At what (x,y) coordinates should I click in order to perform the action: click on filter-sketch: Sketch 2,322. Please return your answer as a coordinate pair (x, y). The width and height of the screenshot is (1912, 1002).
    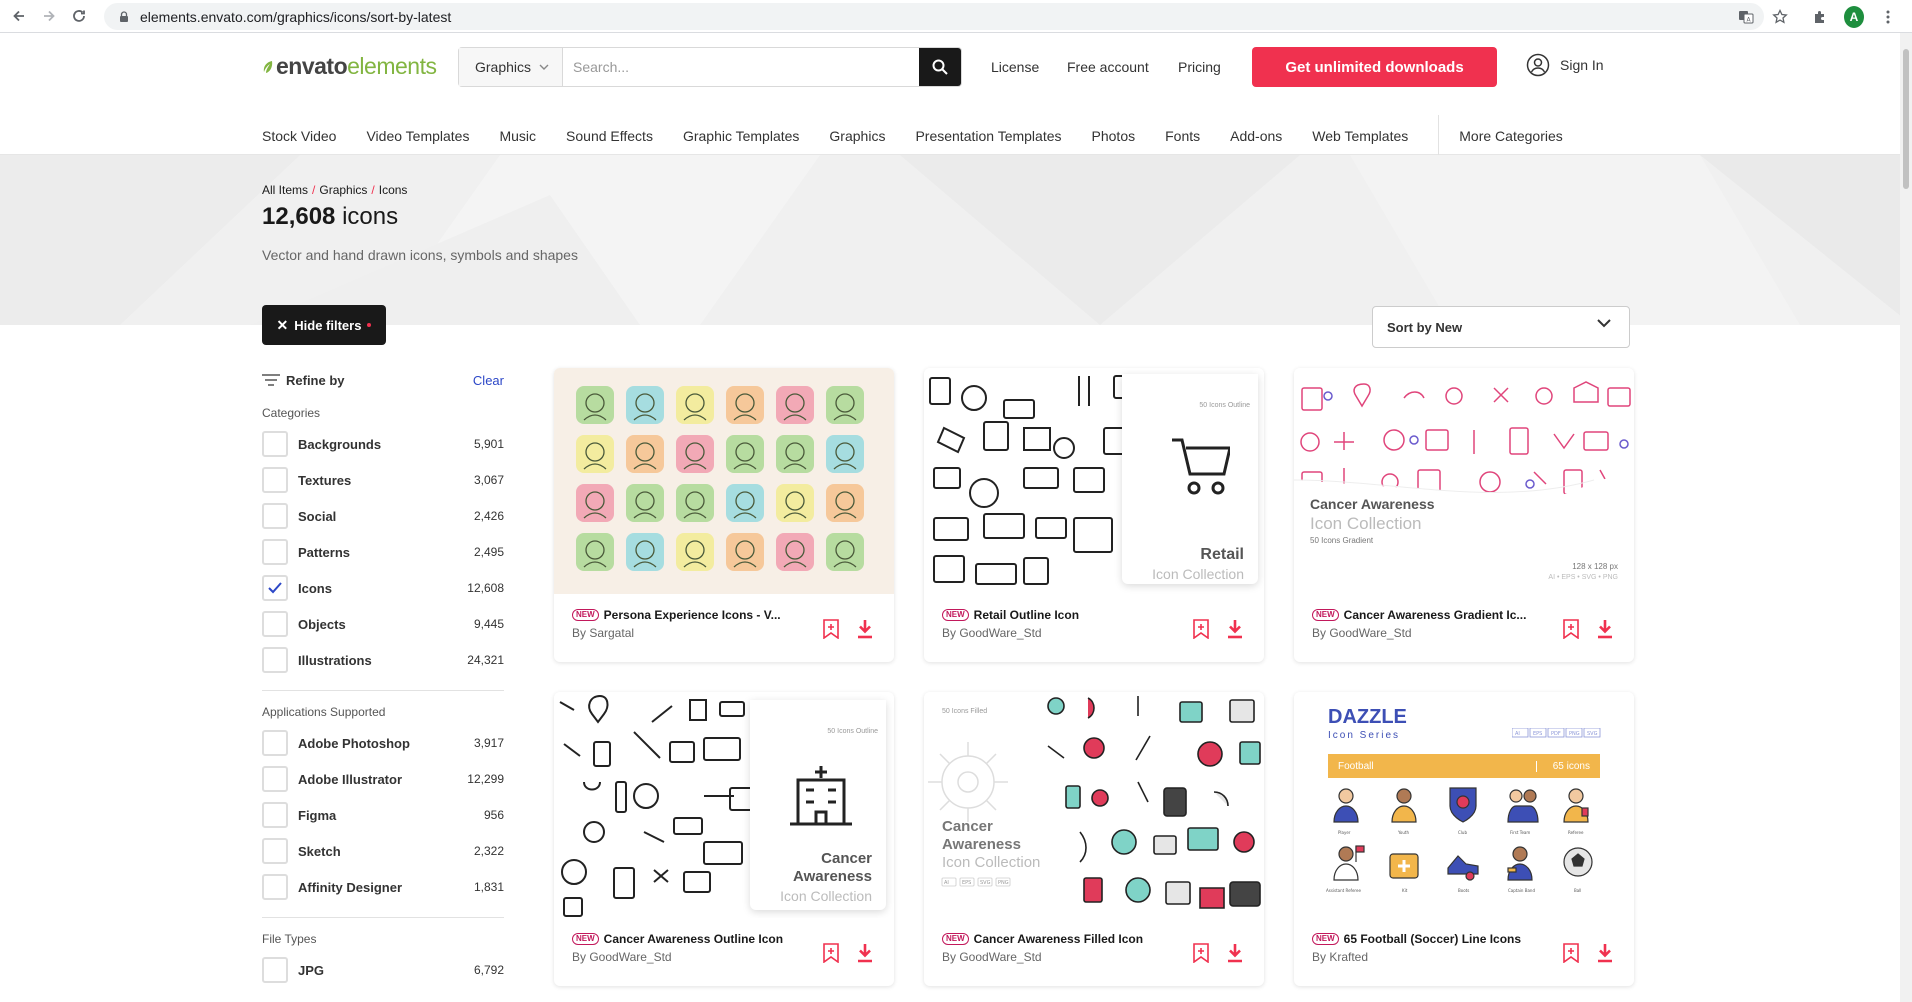
    Looking at the image, I should click on (383, 851).